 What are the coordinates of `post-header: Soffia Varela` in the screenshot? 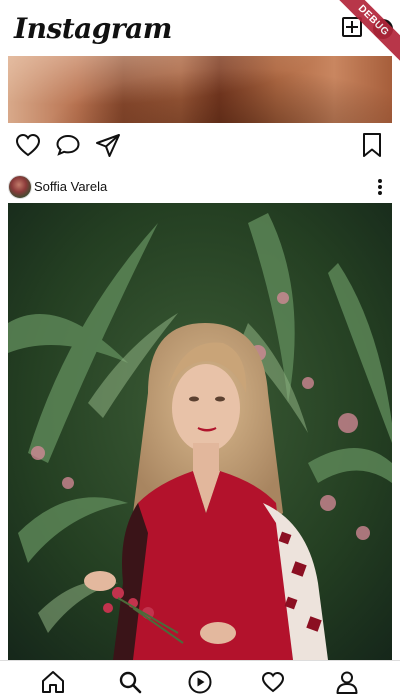 It's located at (200, 187).